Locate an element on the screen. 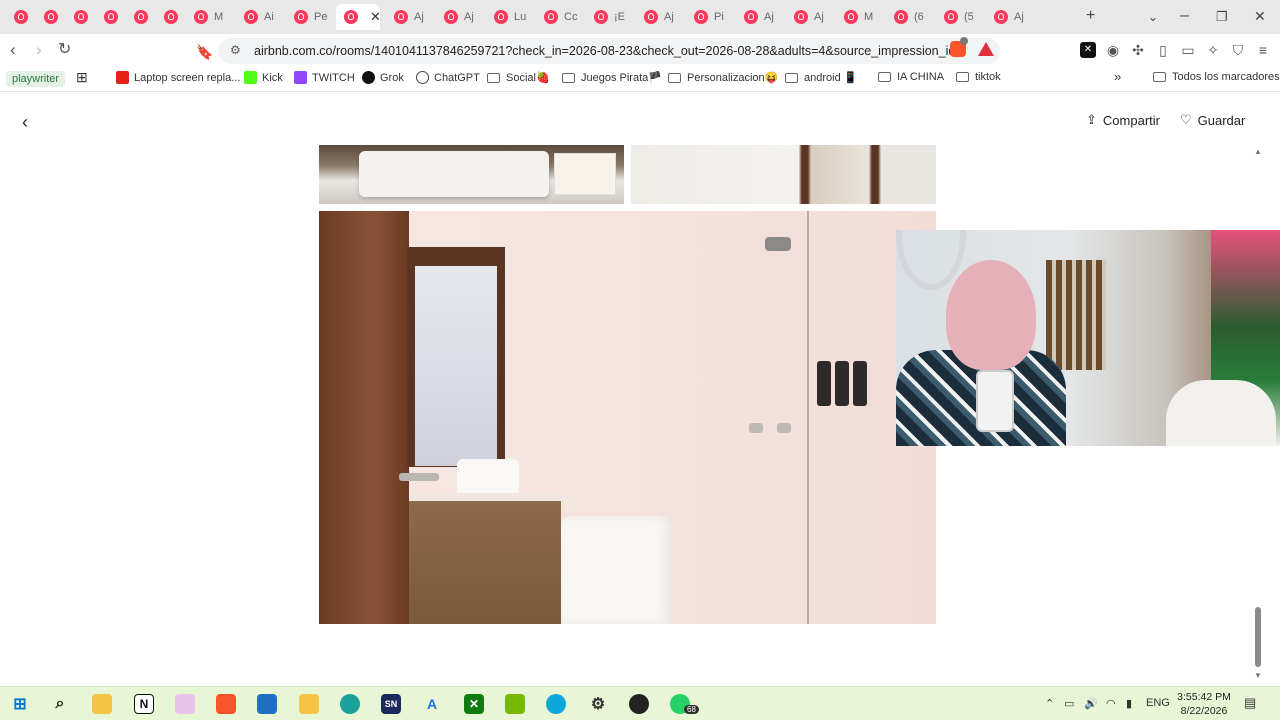 This screenshot has height=720, width=1280. forward-nav-button: › is located at coordinates (39, 50).